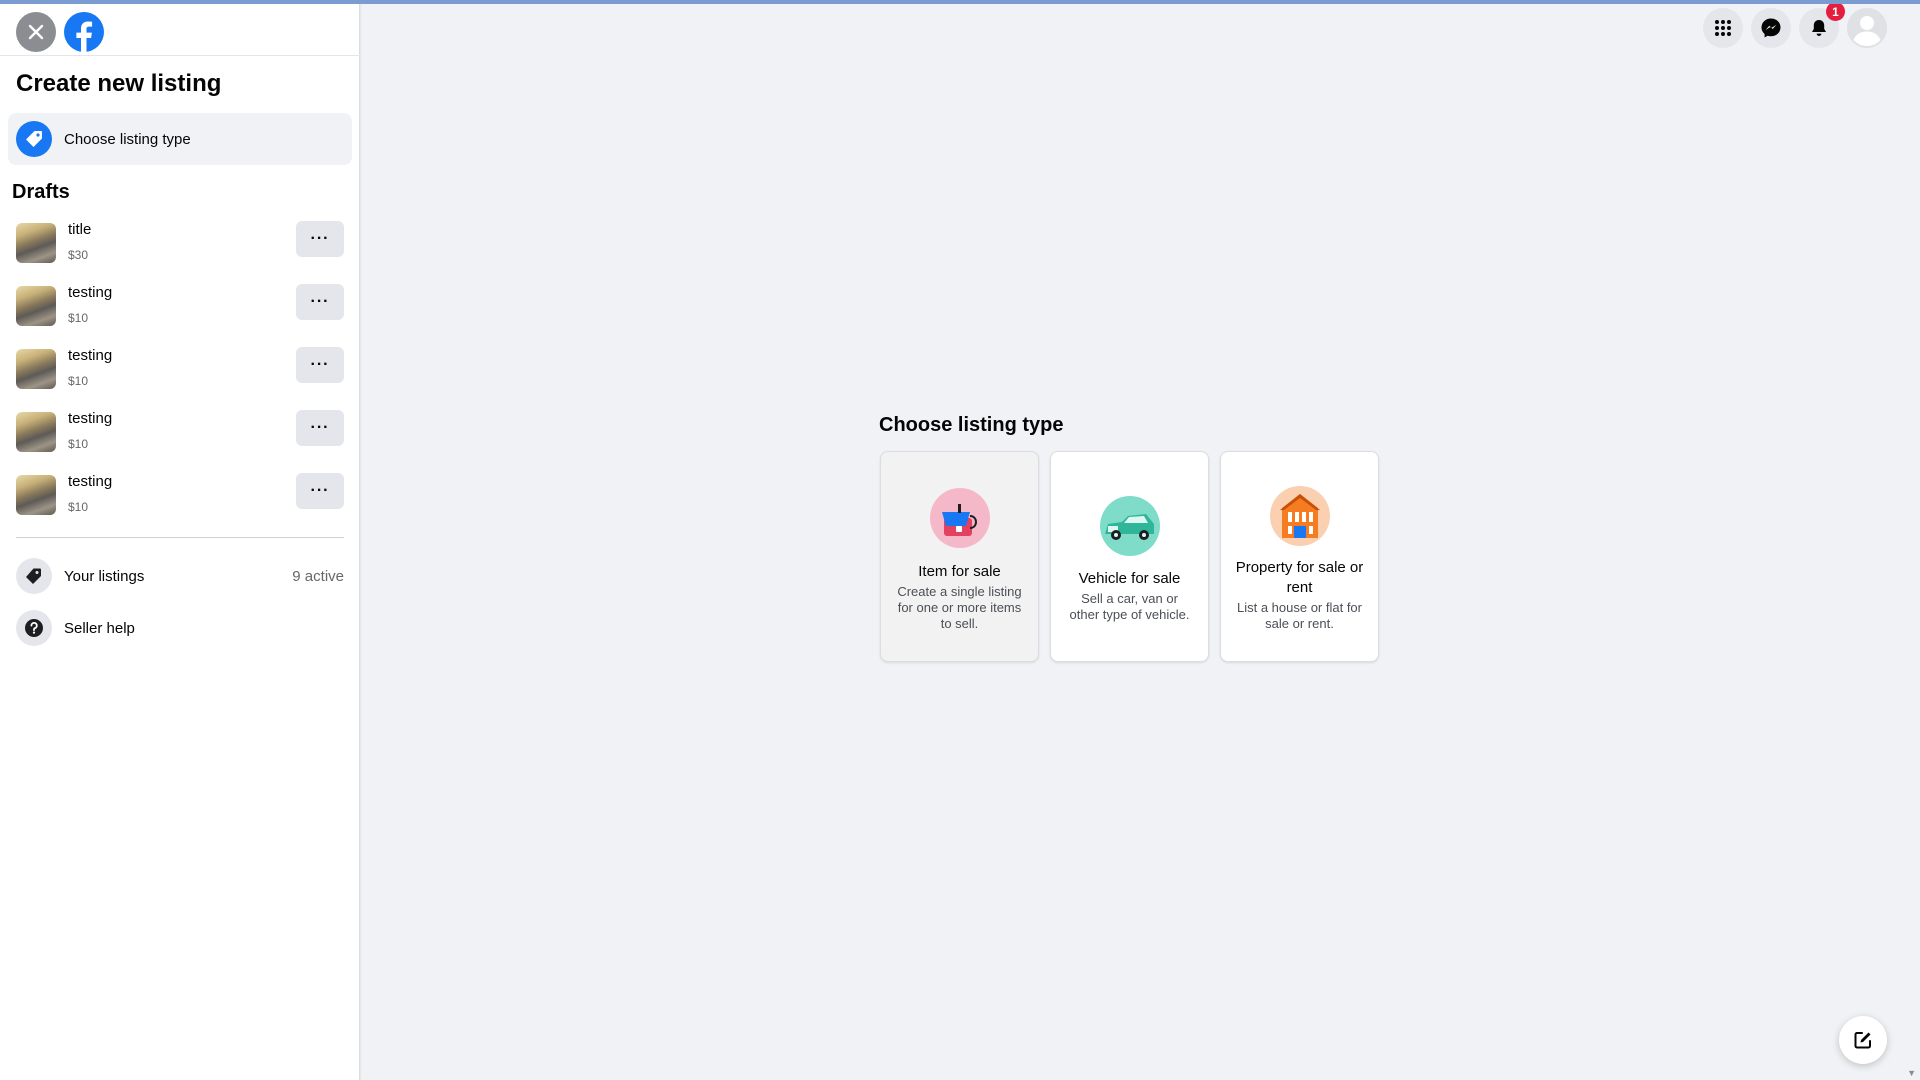 The width and height of the screenshot is (1920, 1080). What do you see at coordinates (959, 518) in the screenshot?
I see `item-for-sale-icon` at bounding box center [959, 518].